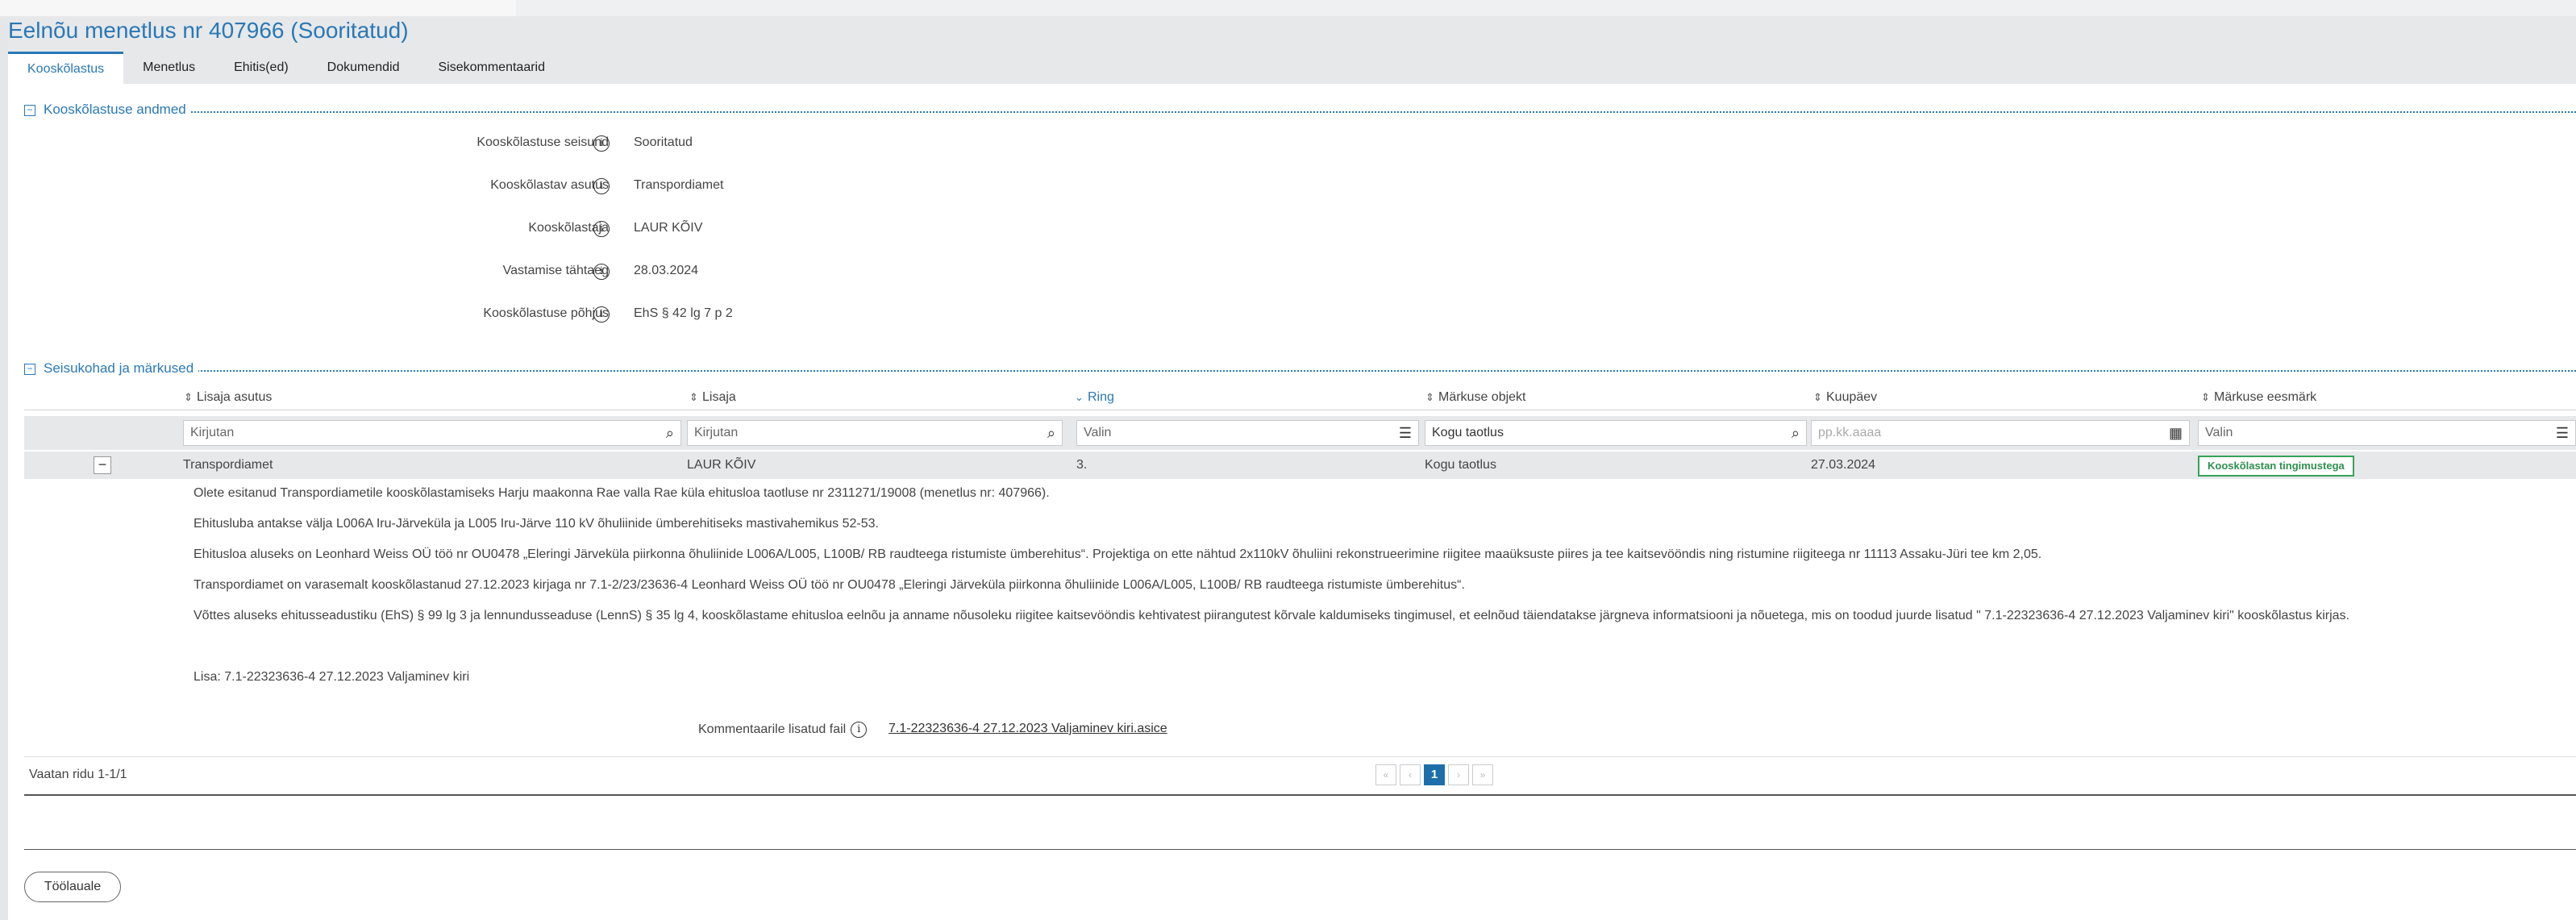  What do you see at coordinates (168, 68) in the screenshot?
I see `tab-menetlus: Menetlus` at bounding box center [168, 68].